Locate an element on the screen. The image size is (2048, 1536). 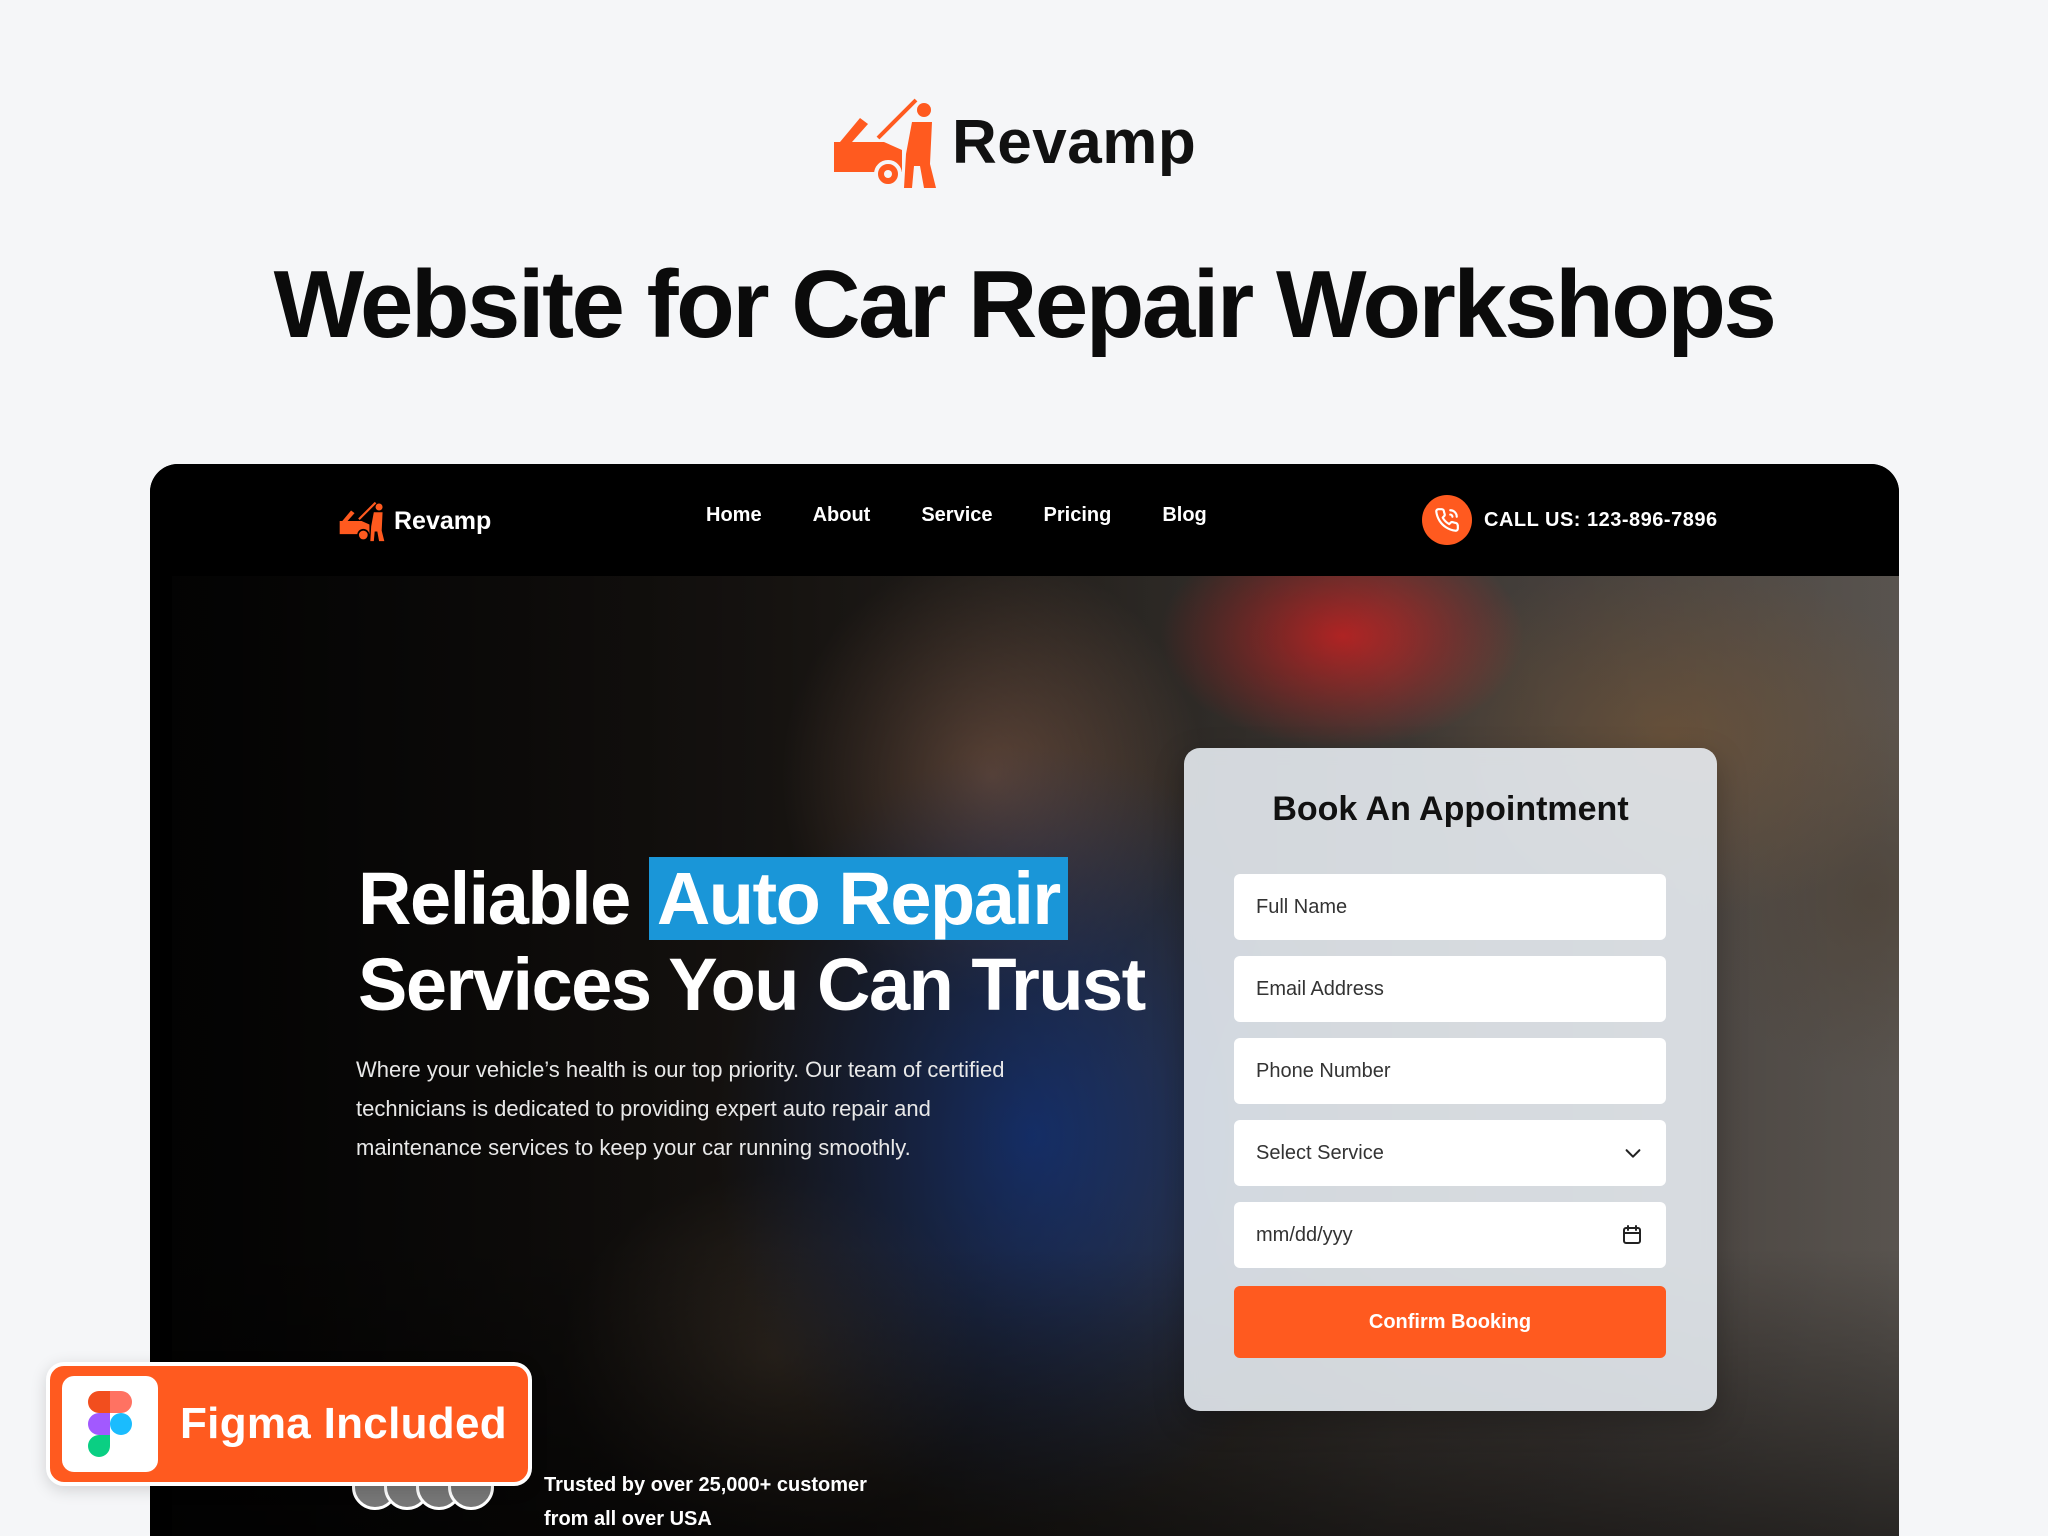
calendar-icon is located at coordinates (1632, 1235).